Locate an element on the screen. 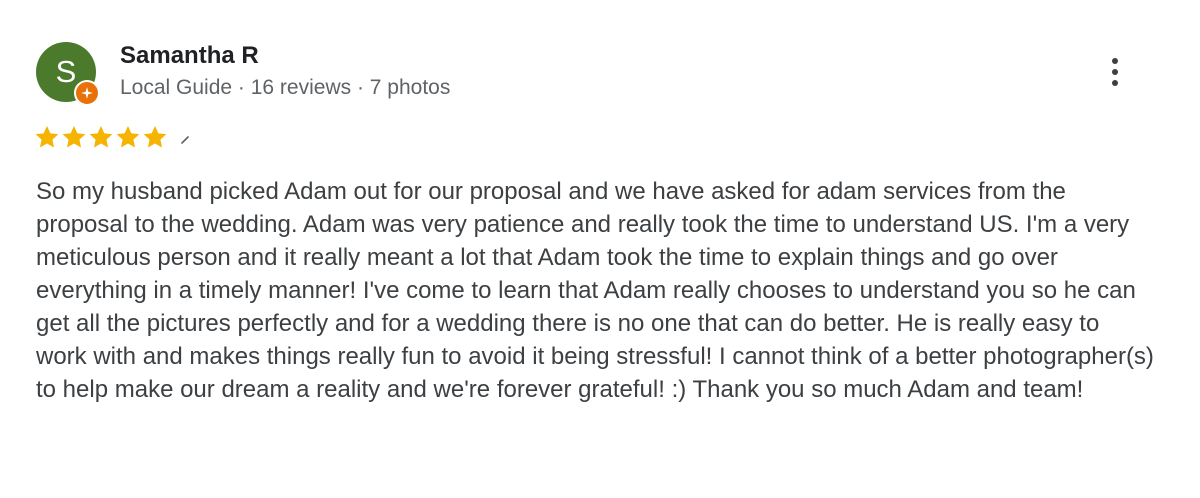  reviewer-avatar: S is located at coordinates (68, 74).